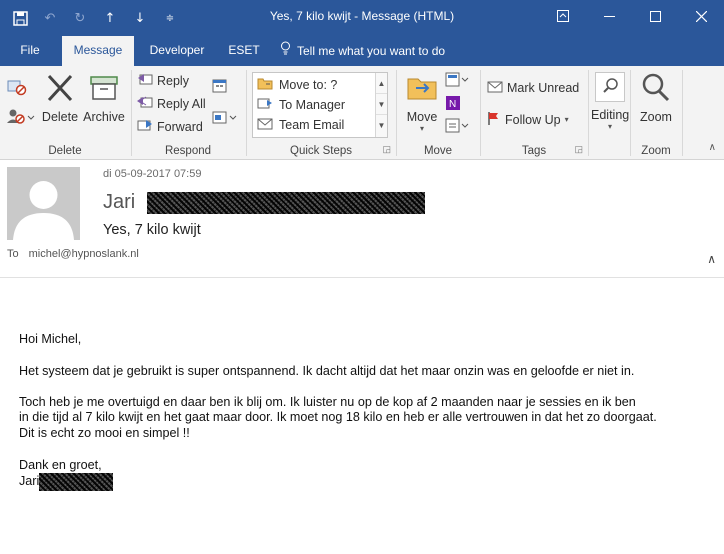  I want to click on ignore-button, so click(17, 88).